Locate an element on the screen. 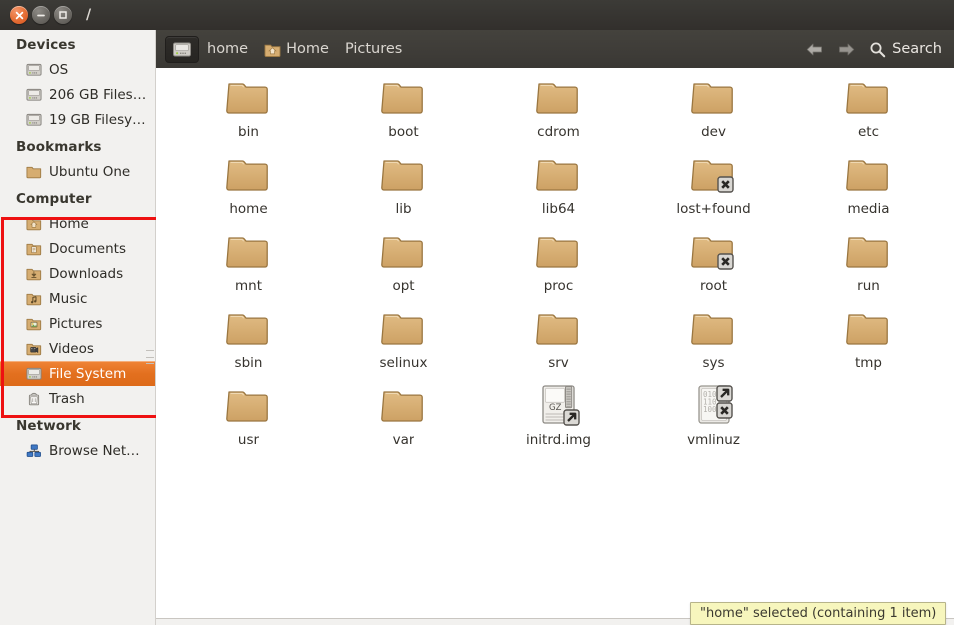 The image size is (954, 625). file-item: selinux is located at coordinates (403, 341).